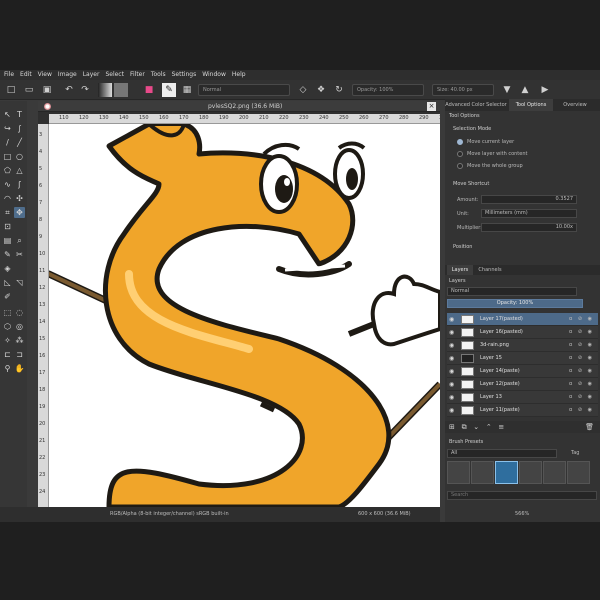 Image resolution: width=600 pixels, height=600 pixels. I want to click on duplicate-layer-icon: ⧉, so click(464, 427).